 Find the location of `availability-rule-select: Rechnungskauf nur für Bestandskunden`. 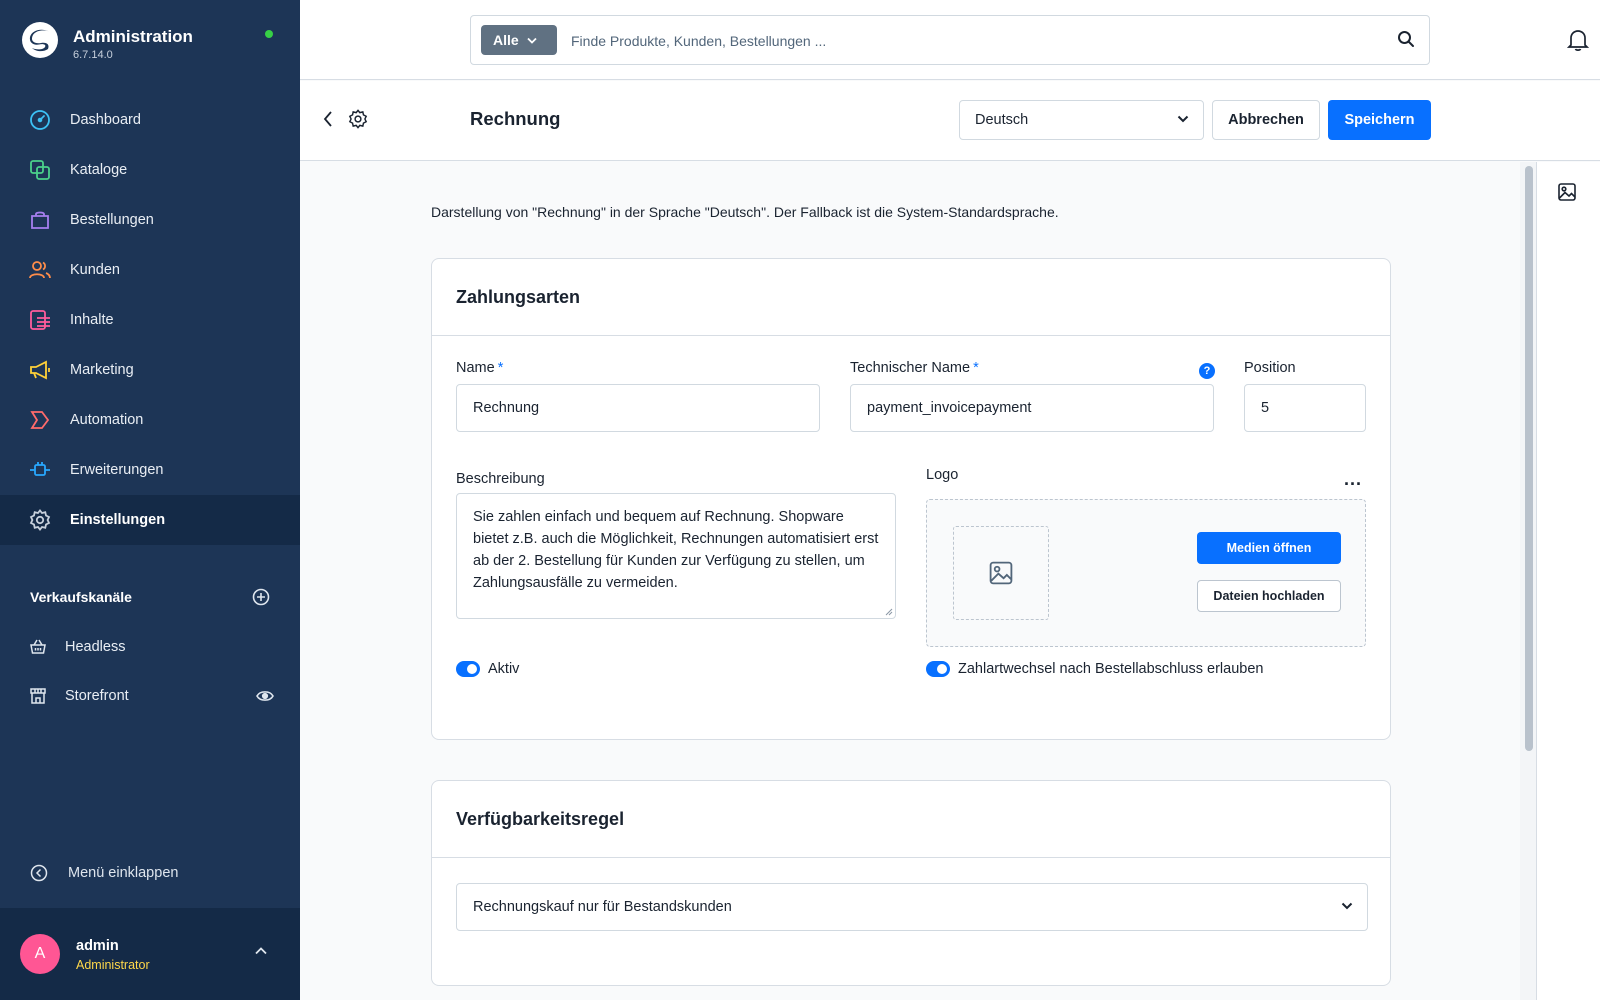

availability-rule-select: Rechnungskauf nur für Bestandskunden is located at coordinates (912, 907).